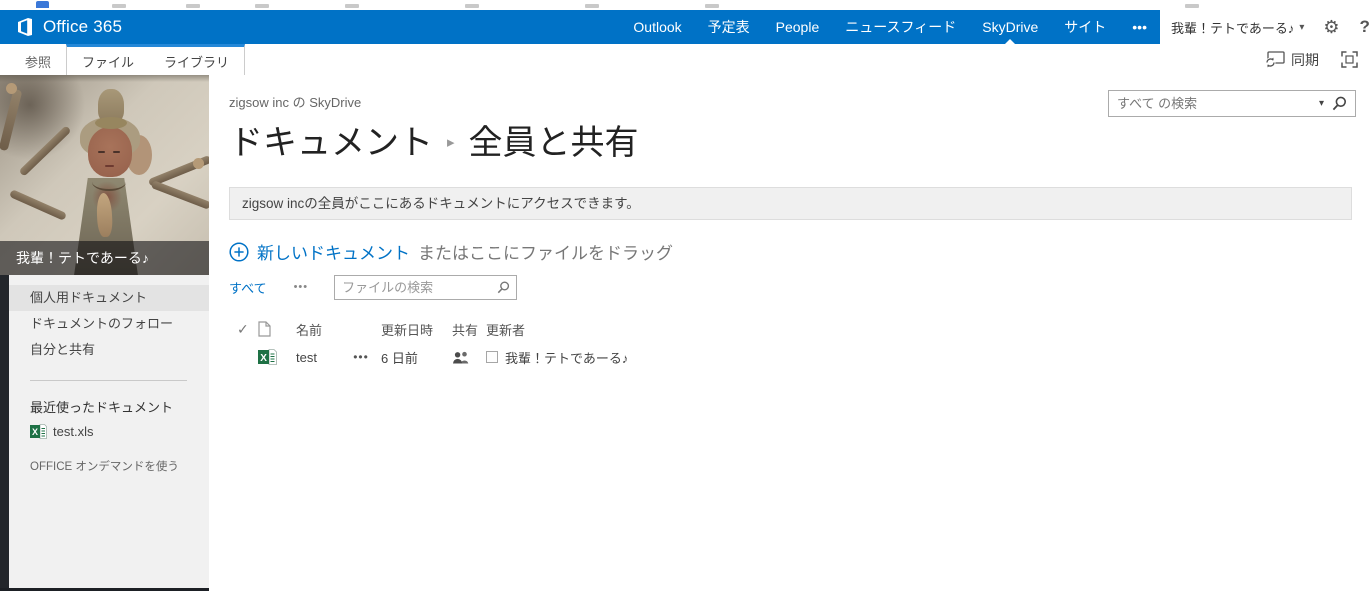  I want to click on recent-documents-header: 最近使ったドキュメント, so click(102, 407).